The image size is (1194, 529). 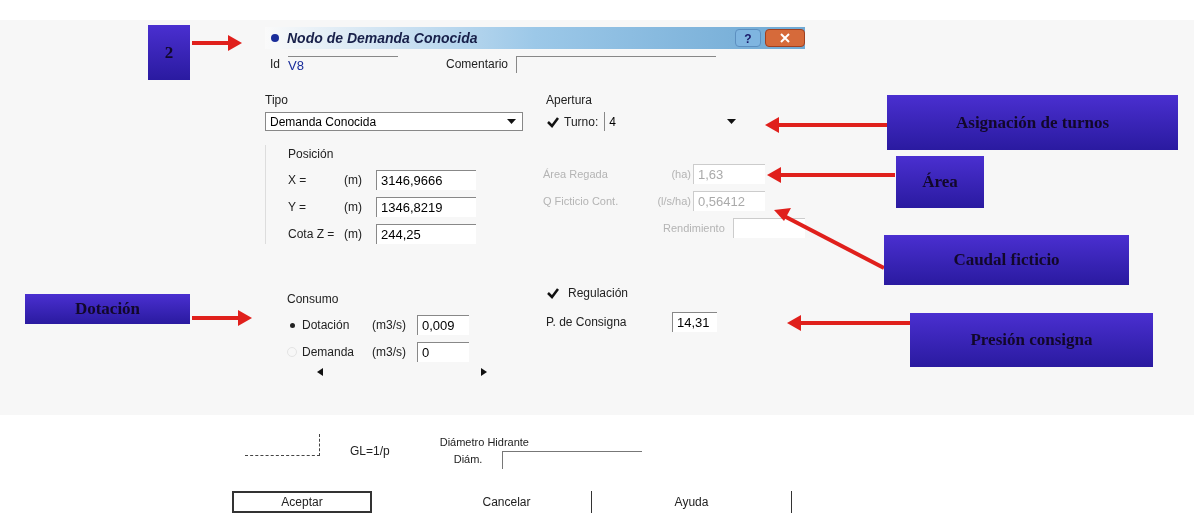 What do you see at coordinates (694, 228) in the screenshot?
I see `field-label: Rendimiento` at bounding box center [694, 228].